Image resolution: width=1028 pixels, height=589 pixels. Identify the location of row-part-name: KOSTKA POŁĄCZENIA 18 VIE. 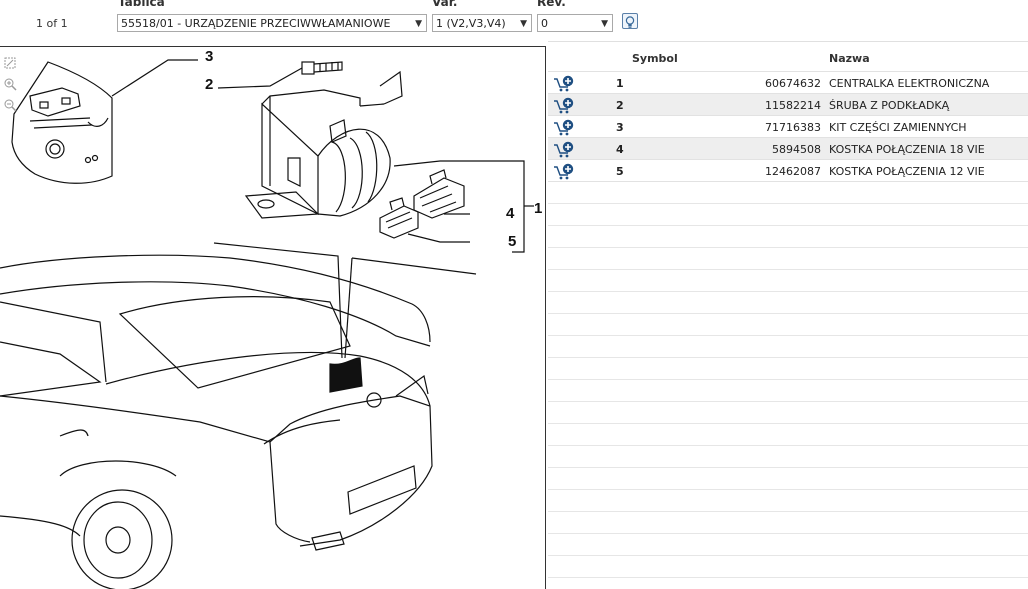
(907, 149).